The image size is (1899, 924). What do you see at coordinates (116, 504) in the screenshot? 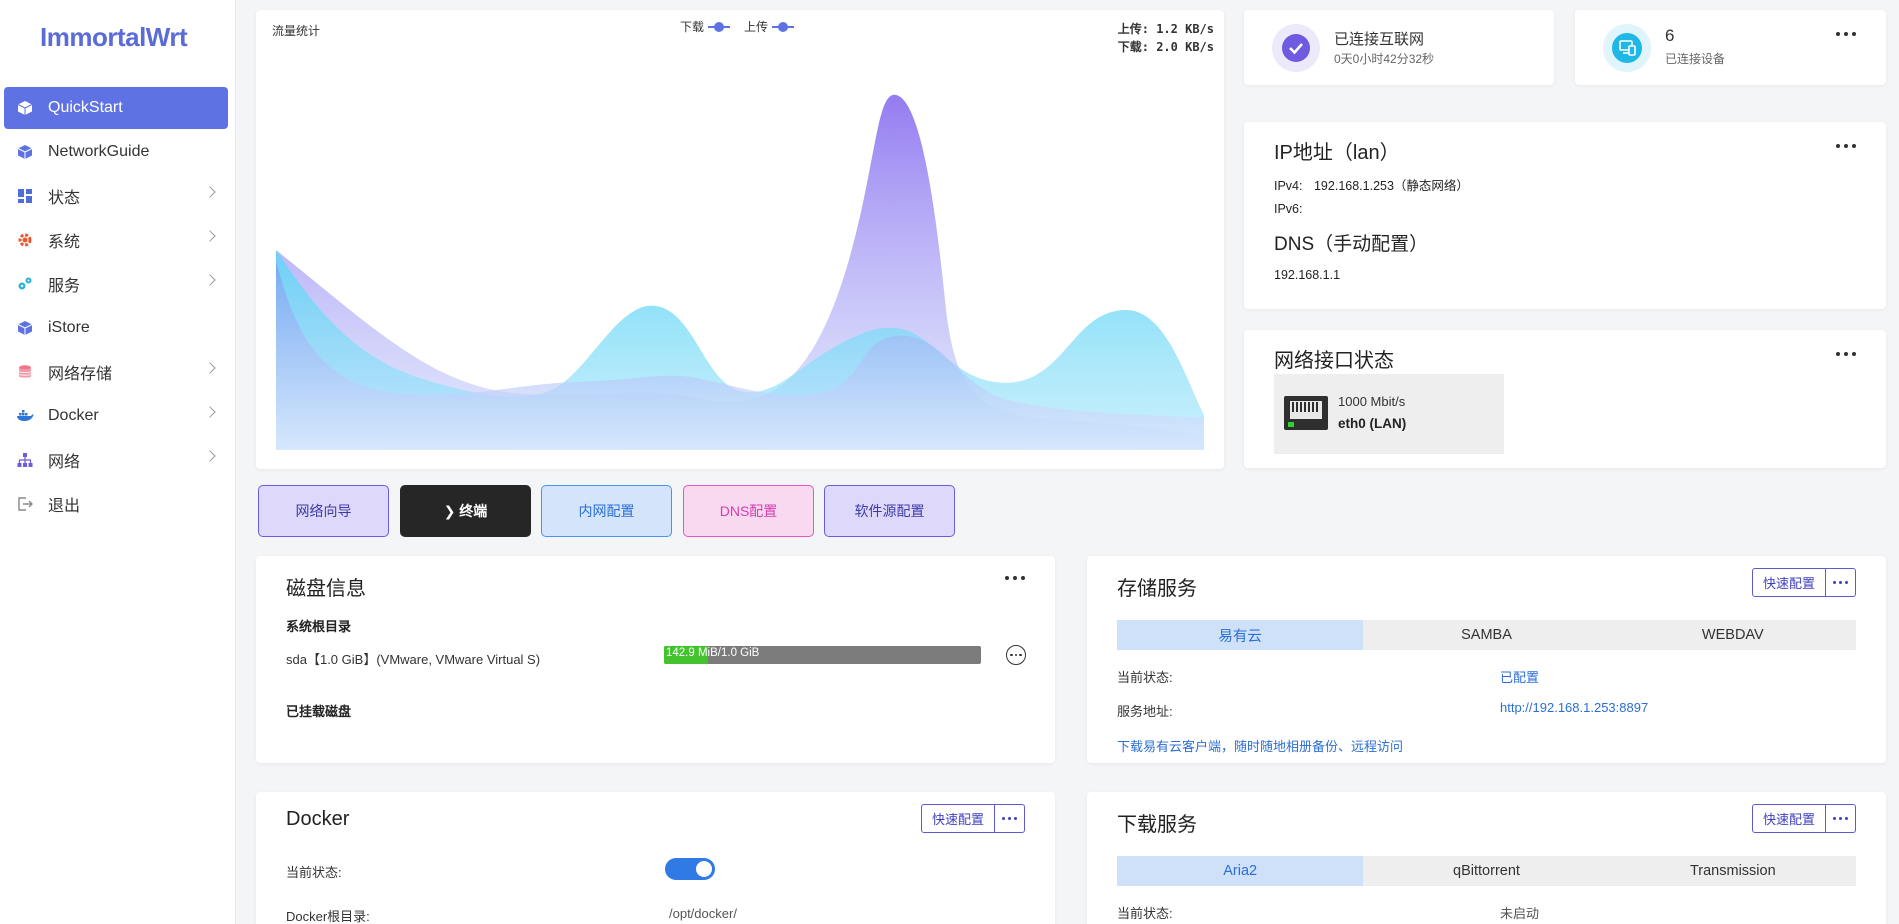
I see `sidebar-item-logout: 退出` at bounding box center [116, 504].